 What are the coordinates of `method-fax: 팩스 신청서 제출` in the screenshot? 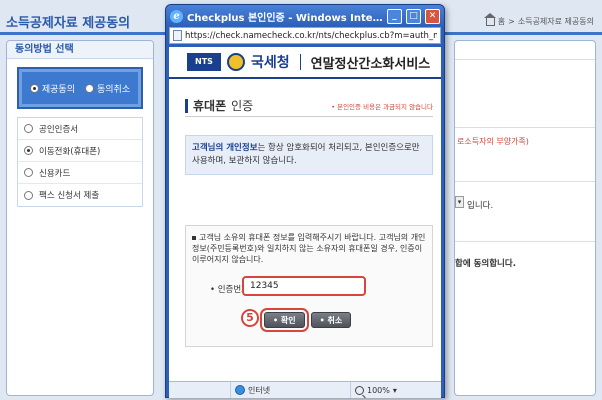 It's located at (80, 195).